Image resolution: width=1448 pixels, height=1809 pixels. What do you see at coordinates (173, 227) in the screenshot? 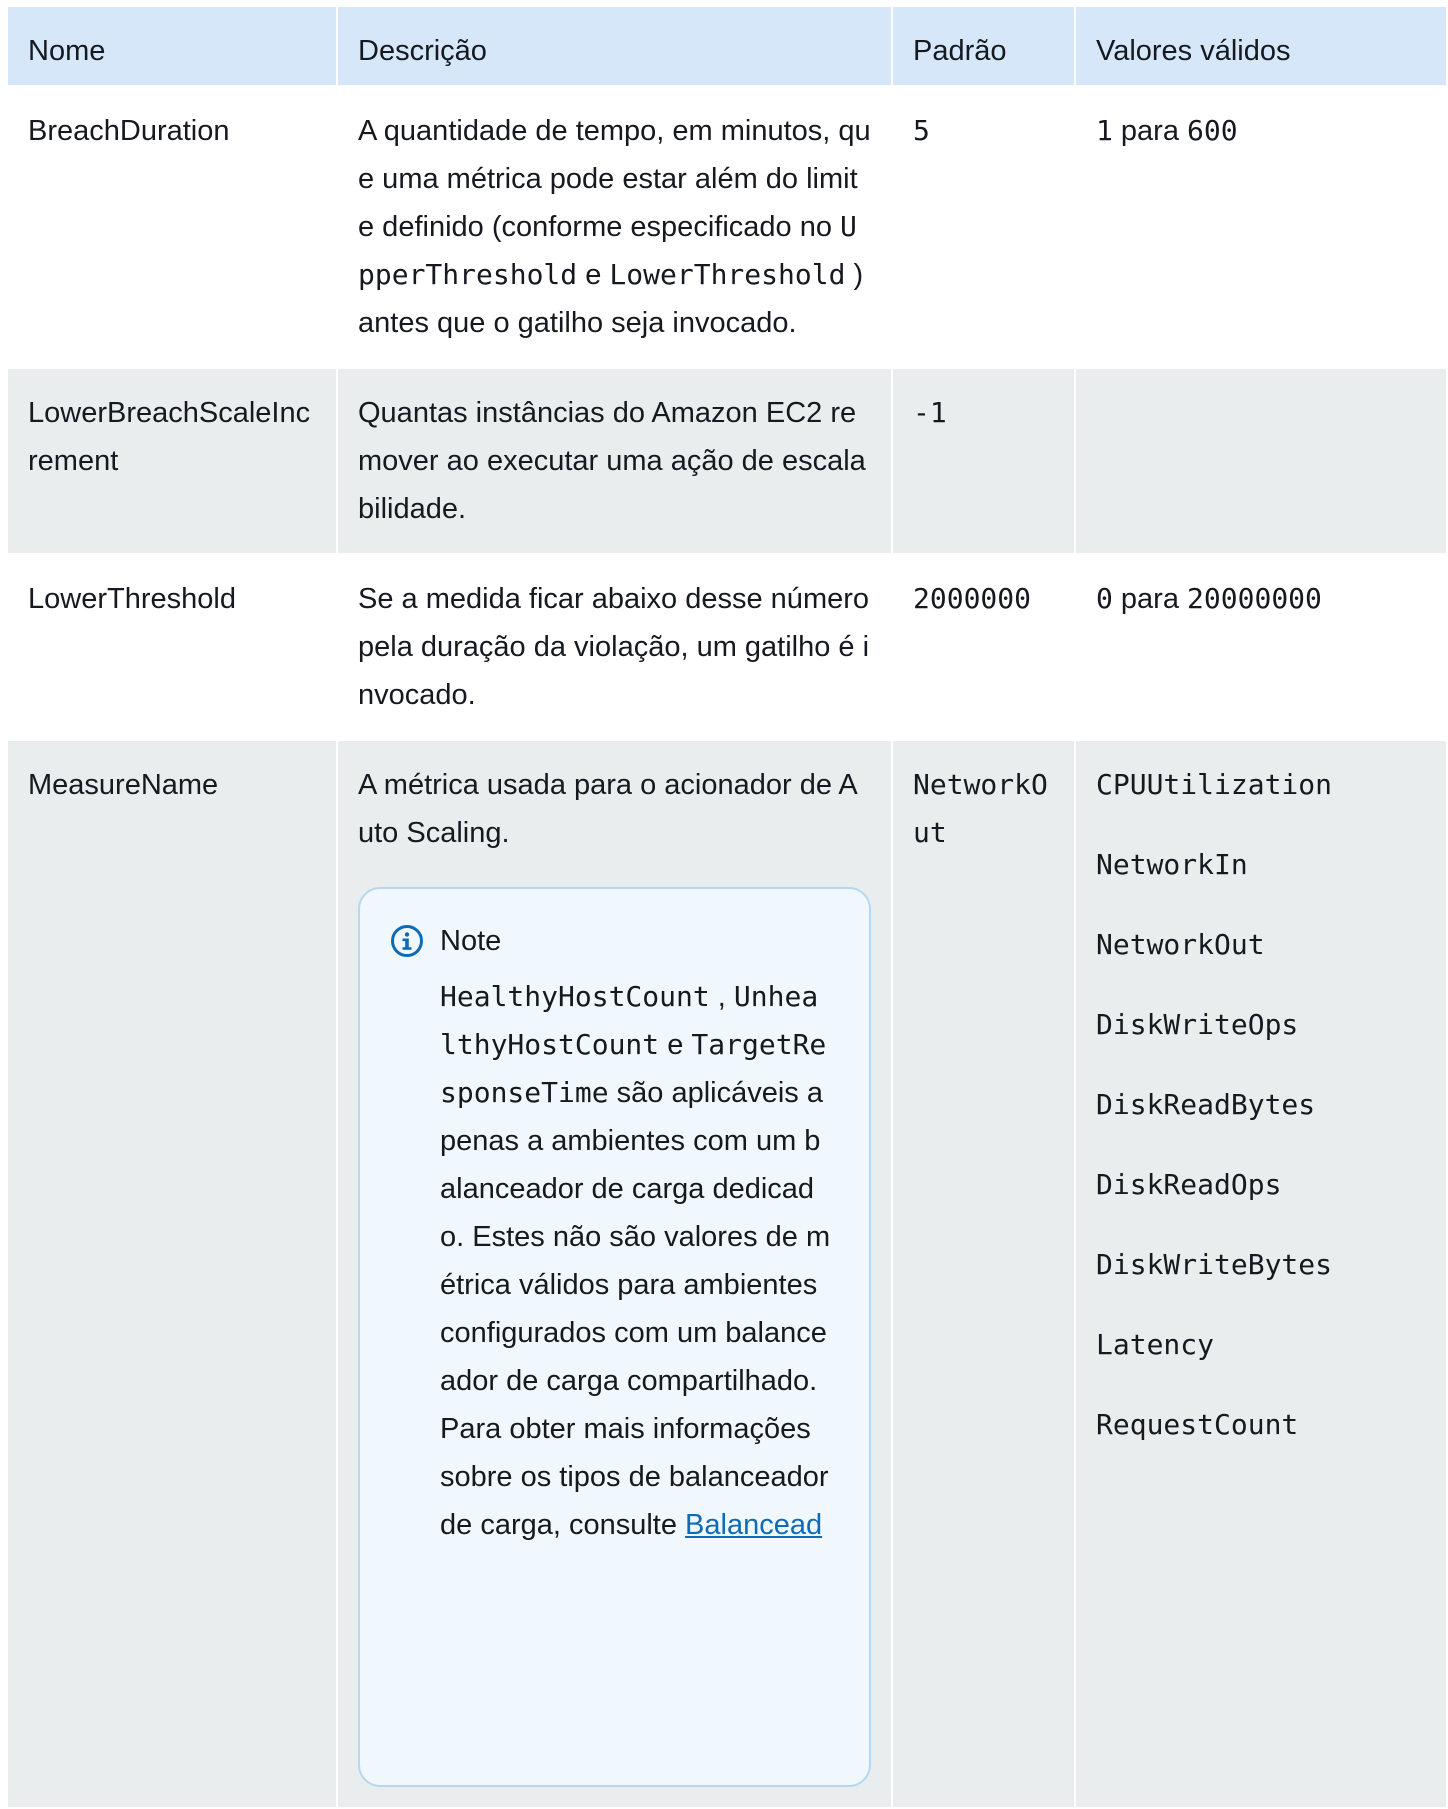
I see `param-name: BreachDuration` at bounding box center [173, 227].